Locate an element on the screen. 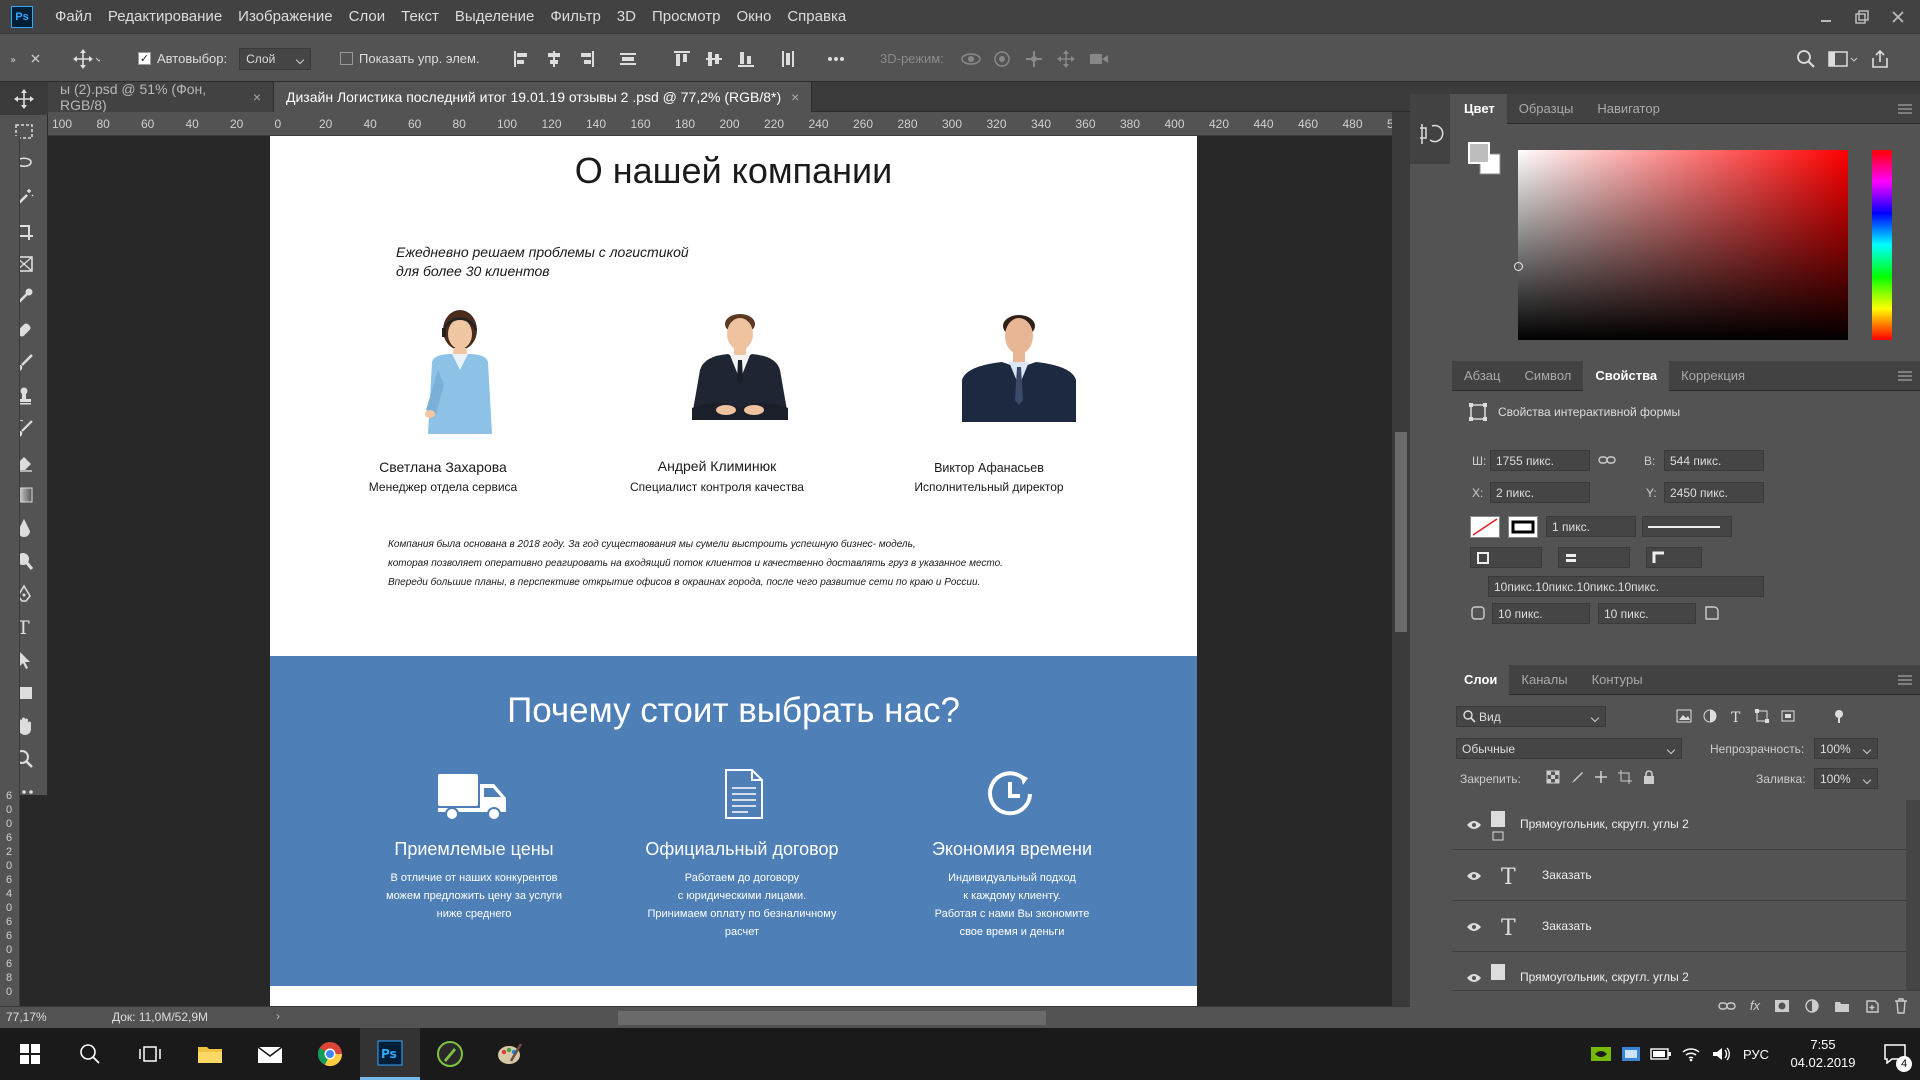 Image resolution: width=1920 pixels, height=1080 pixels. fill-field: 100% is located at coordinates (1846, 778).